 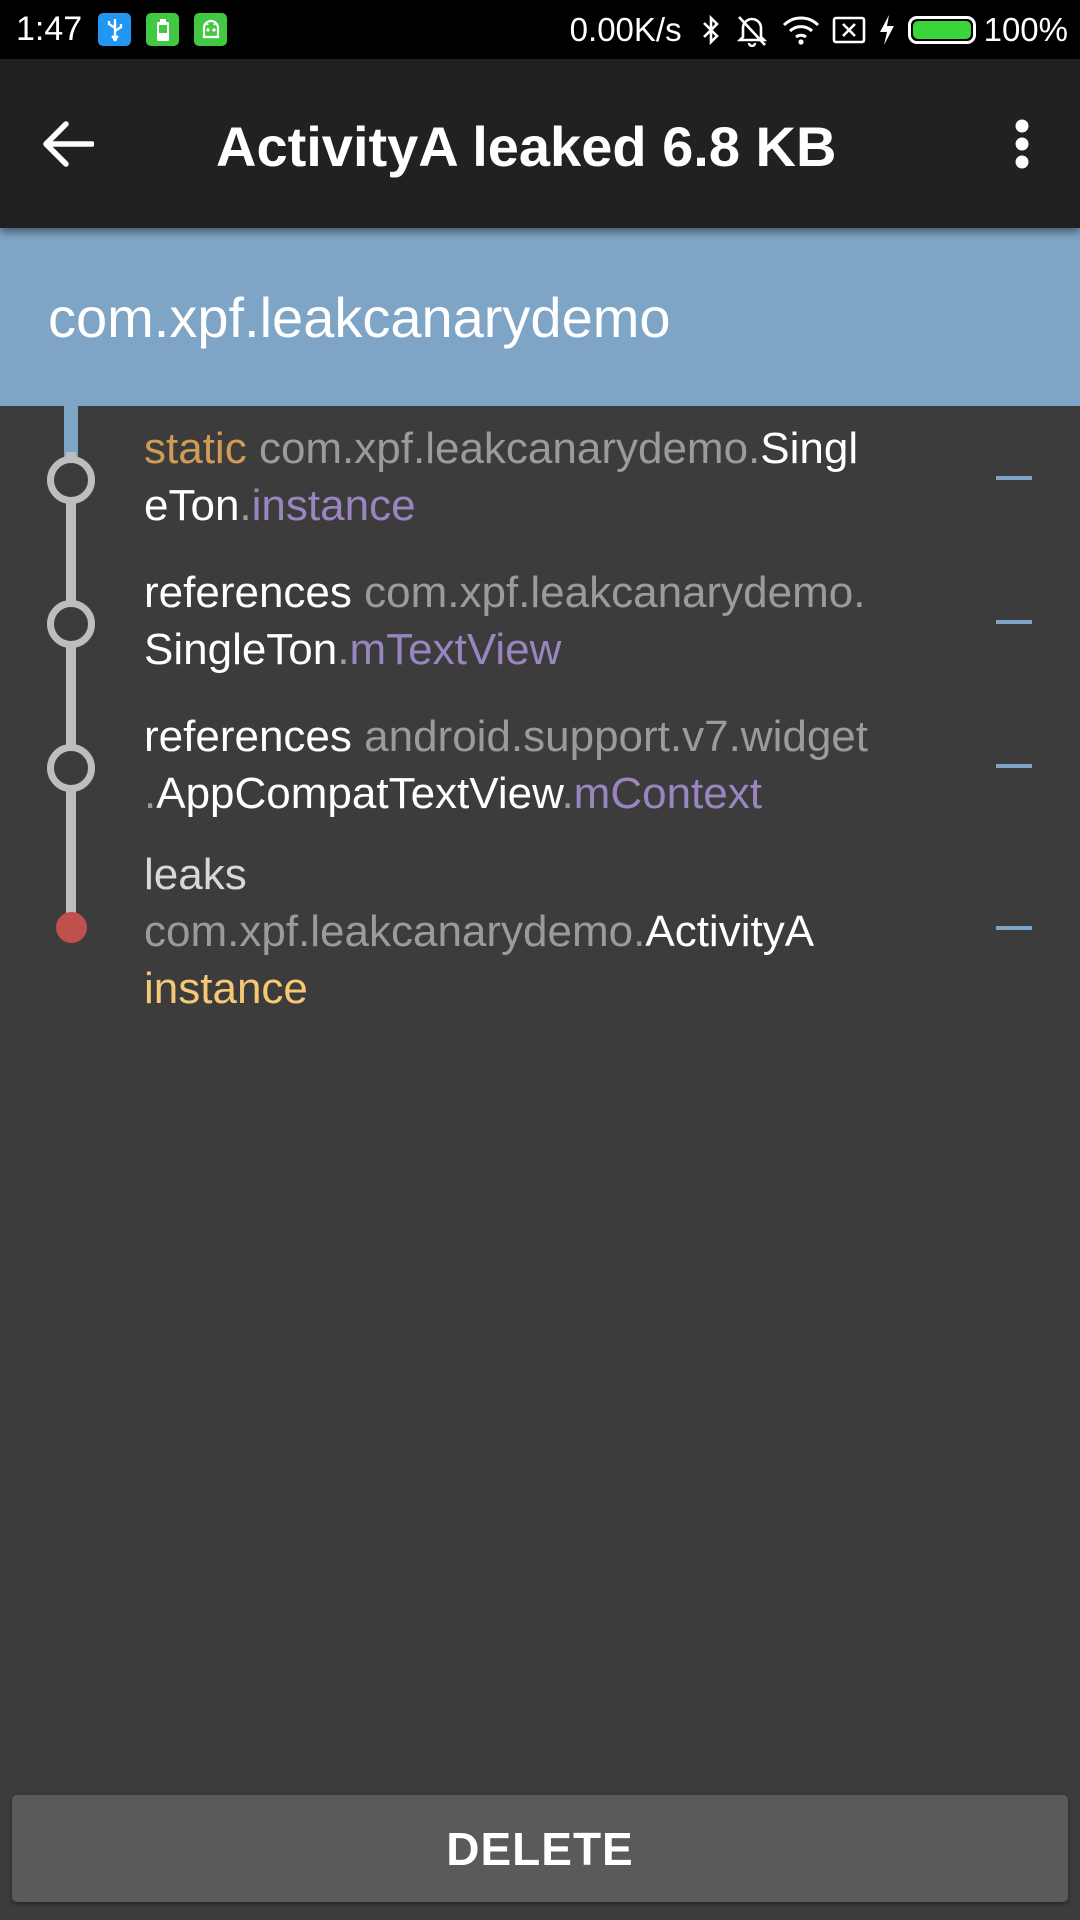 What do you see at coordinates (226, 988) in the screenshot?
I see `trace-instance: instance` at bounding box center [226, 988].